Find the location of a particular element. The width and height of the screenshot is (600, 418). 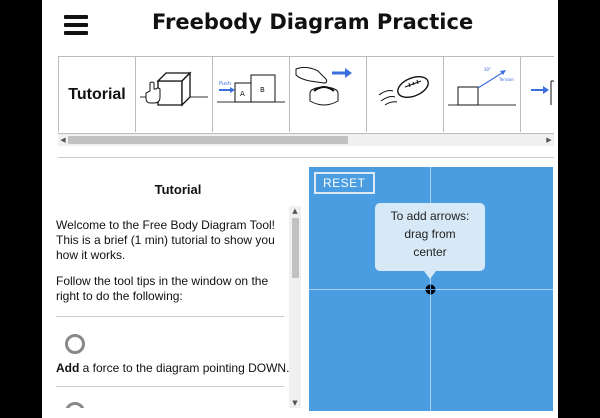

scroll-left-icon: ◀ is located at coordinates (63, 140).